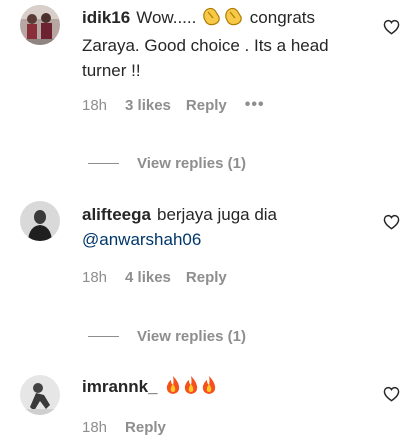 This screenshot has width=419, height=444. I want to click on likes-count: 4 likes, so click(148, 277).